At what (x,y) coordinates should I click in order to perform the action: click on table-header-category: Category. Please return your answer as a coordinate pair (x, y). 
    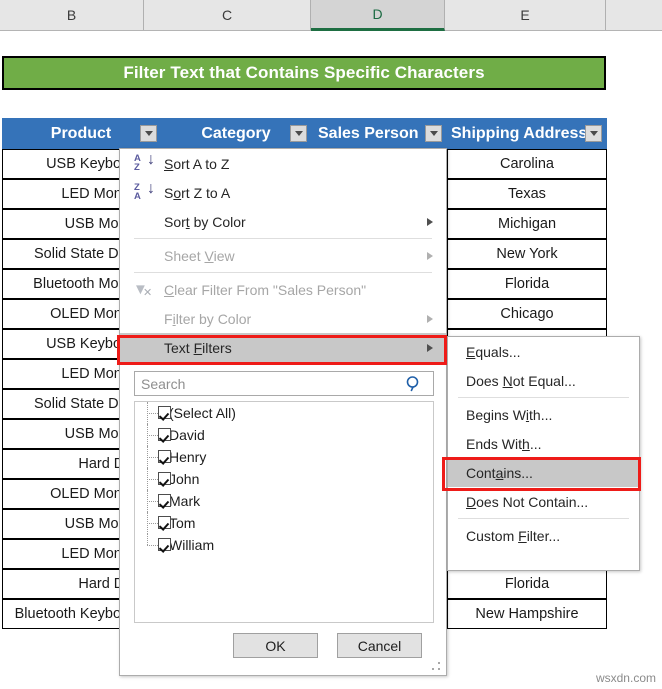
    Looking at the image, I should click on (237, 133).